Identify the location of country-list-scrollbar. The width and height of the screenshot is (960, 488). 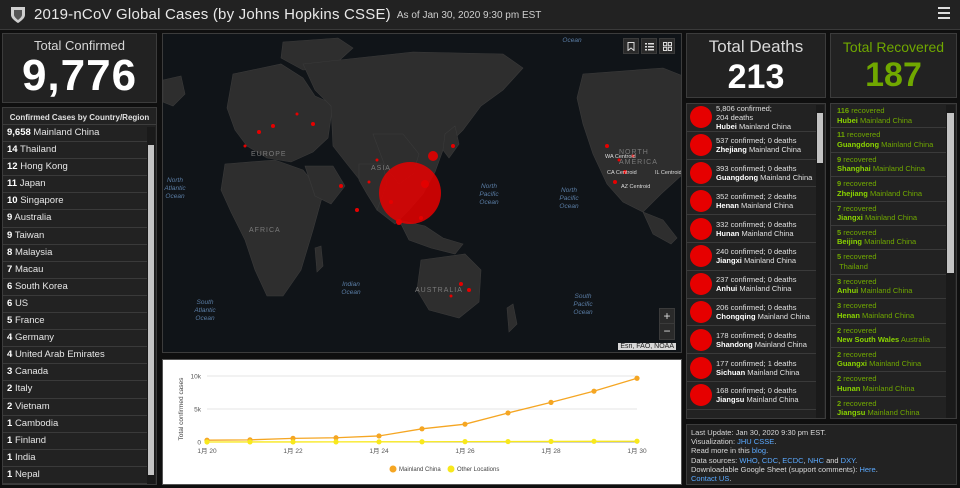
(151, 305).